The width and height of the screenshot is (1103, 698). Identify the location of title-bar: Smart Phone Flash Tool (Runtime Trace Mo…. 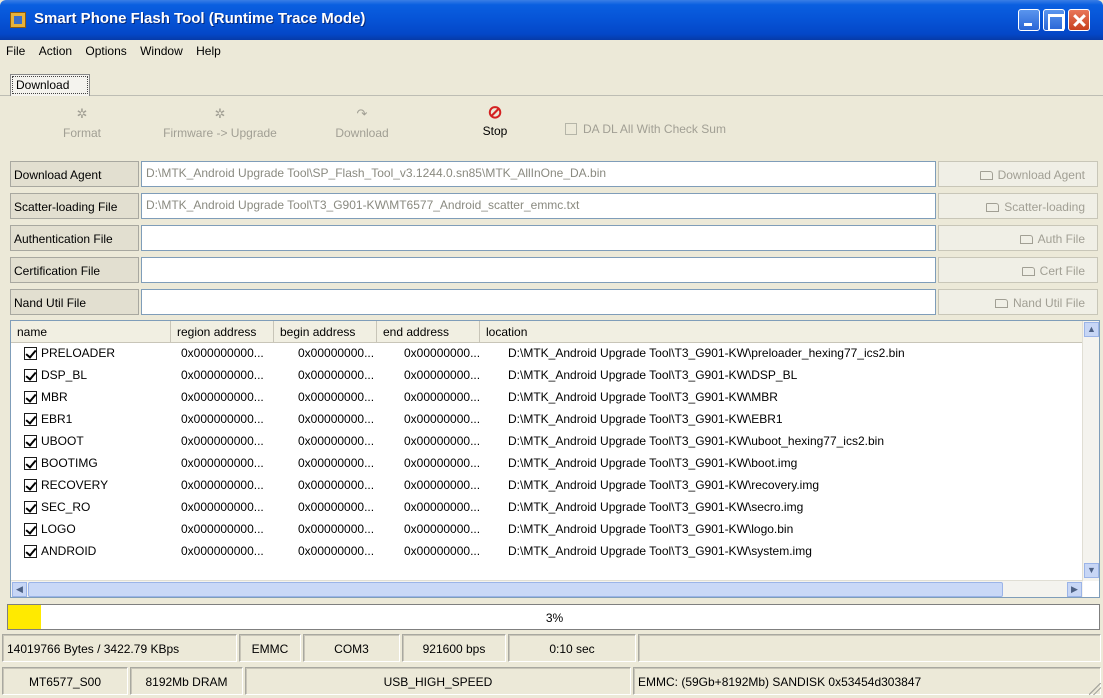
(551, 20).